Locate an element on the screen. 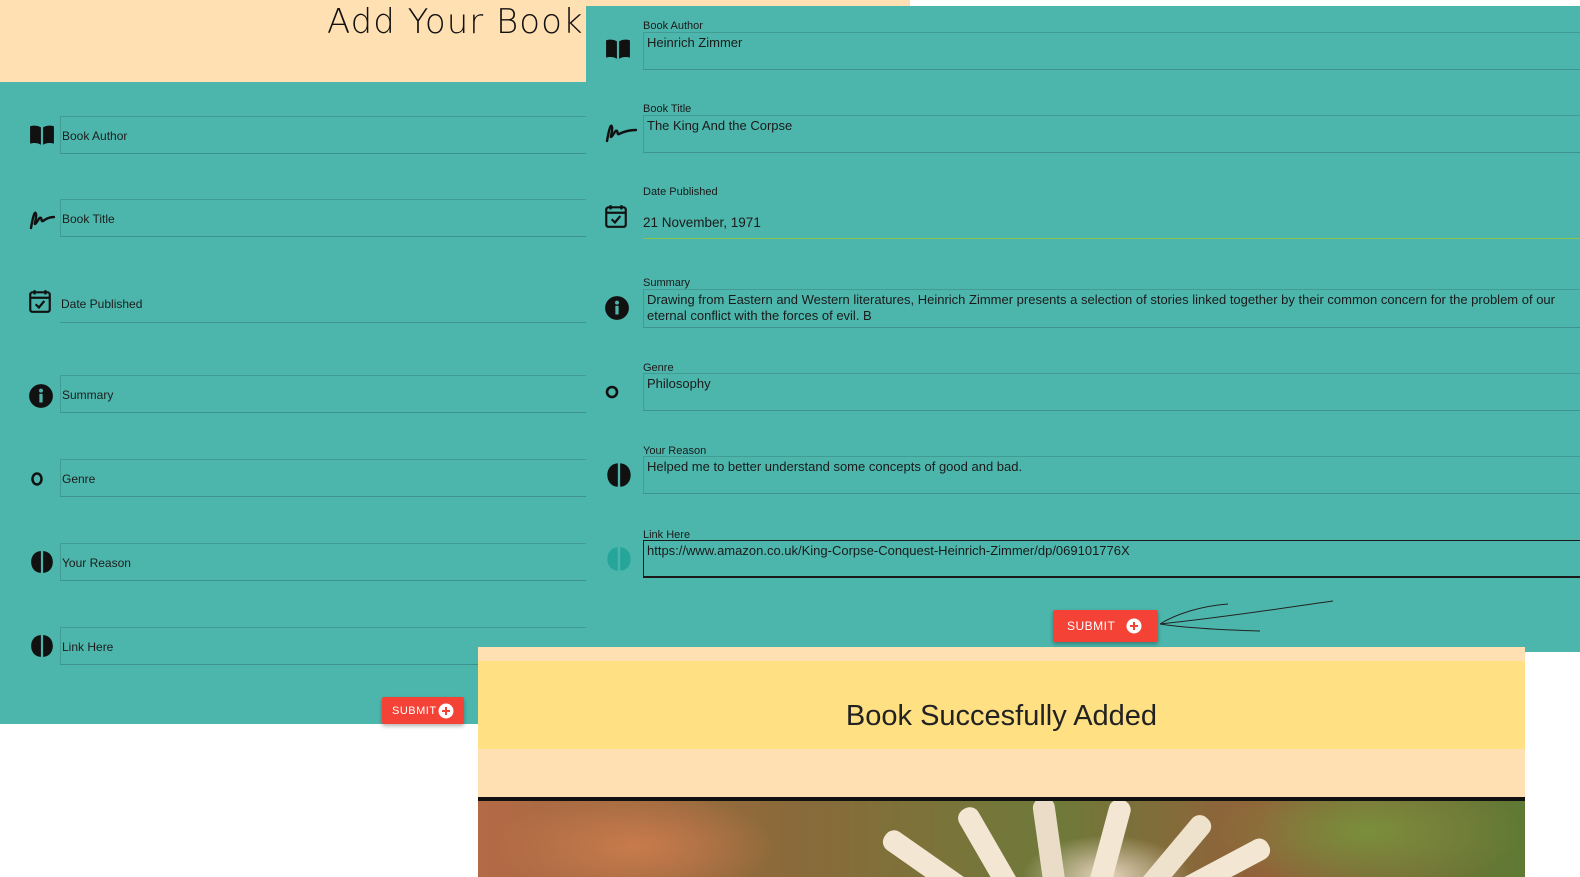  summary-field: Summary is located at coordinates (323, 394).